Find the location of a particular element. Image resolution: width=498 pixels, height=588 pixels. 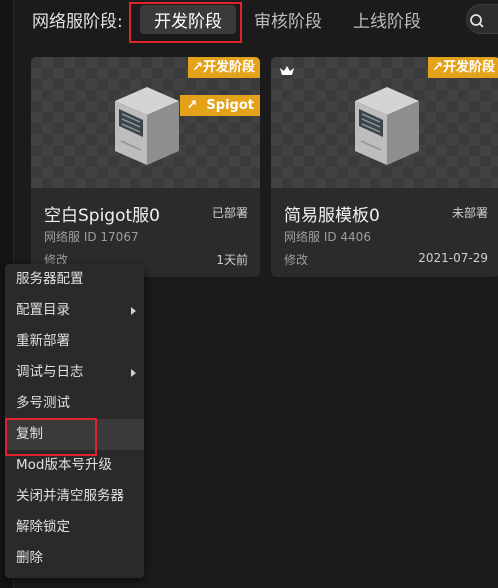

menu-item-label: 多号测试 is located at coordinates (43, 403).